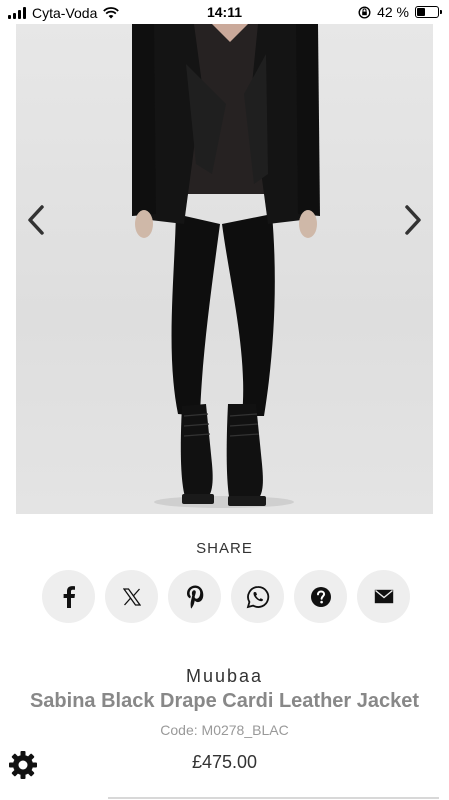 The width and height of the screenshot is (449, 800). Describe the element at coordinates (224, 548) in the screenshot. I see `share-title: SHARE` at that location.